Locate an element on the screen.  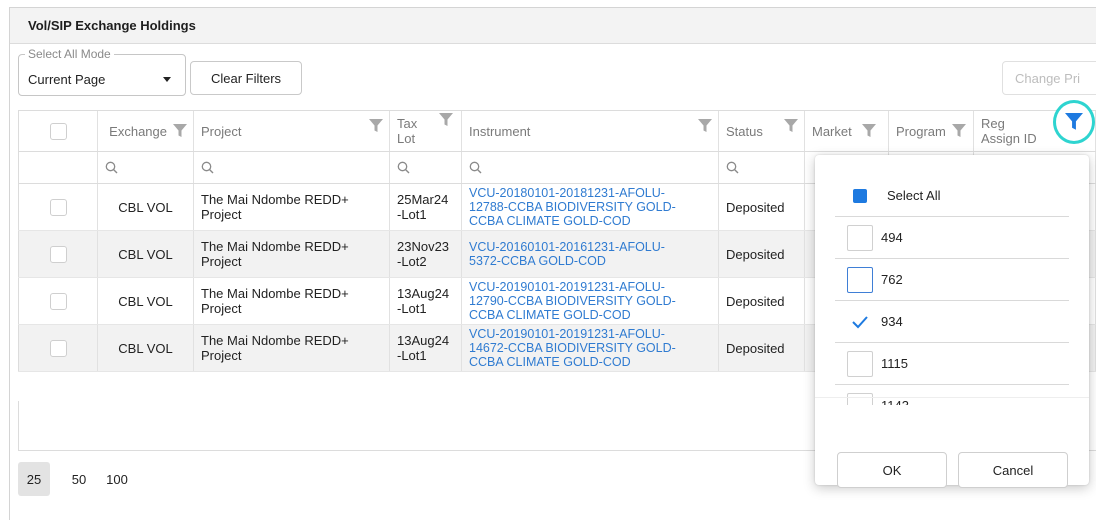
change-price-button: Change Pri is located at coordinates (1049, 78).